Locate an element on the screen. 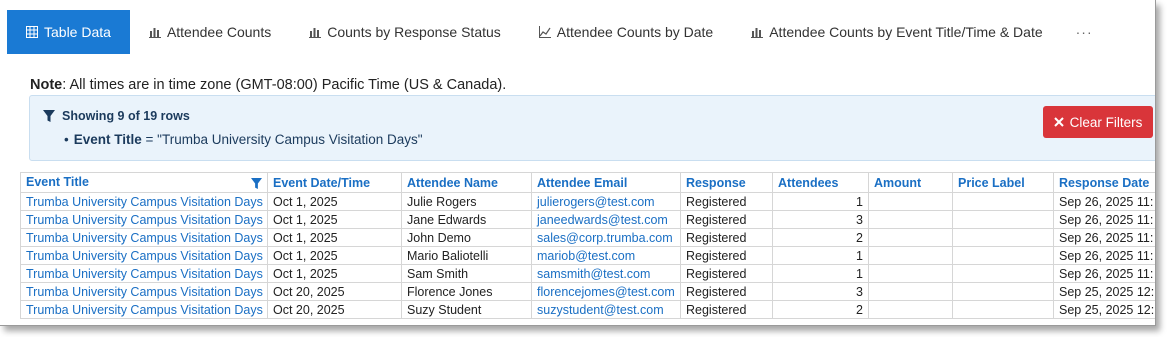 The width and height of the screenshot is (1167, 337). more-tabs-button: ··· is located at coordinates (1084, 32).